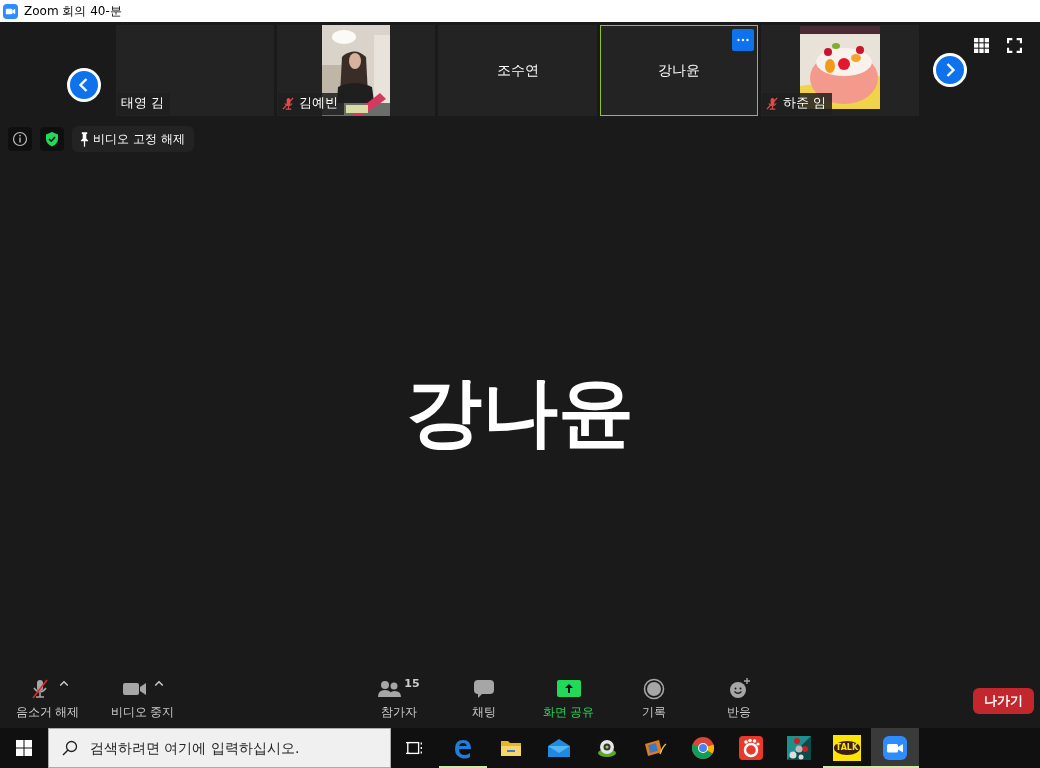 This screenshot has width=1040, height=768. Describe the element at coordinates (982, 45) in the screenshot. I see `grid-icon` at that location.